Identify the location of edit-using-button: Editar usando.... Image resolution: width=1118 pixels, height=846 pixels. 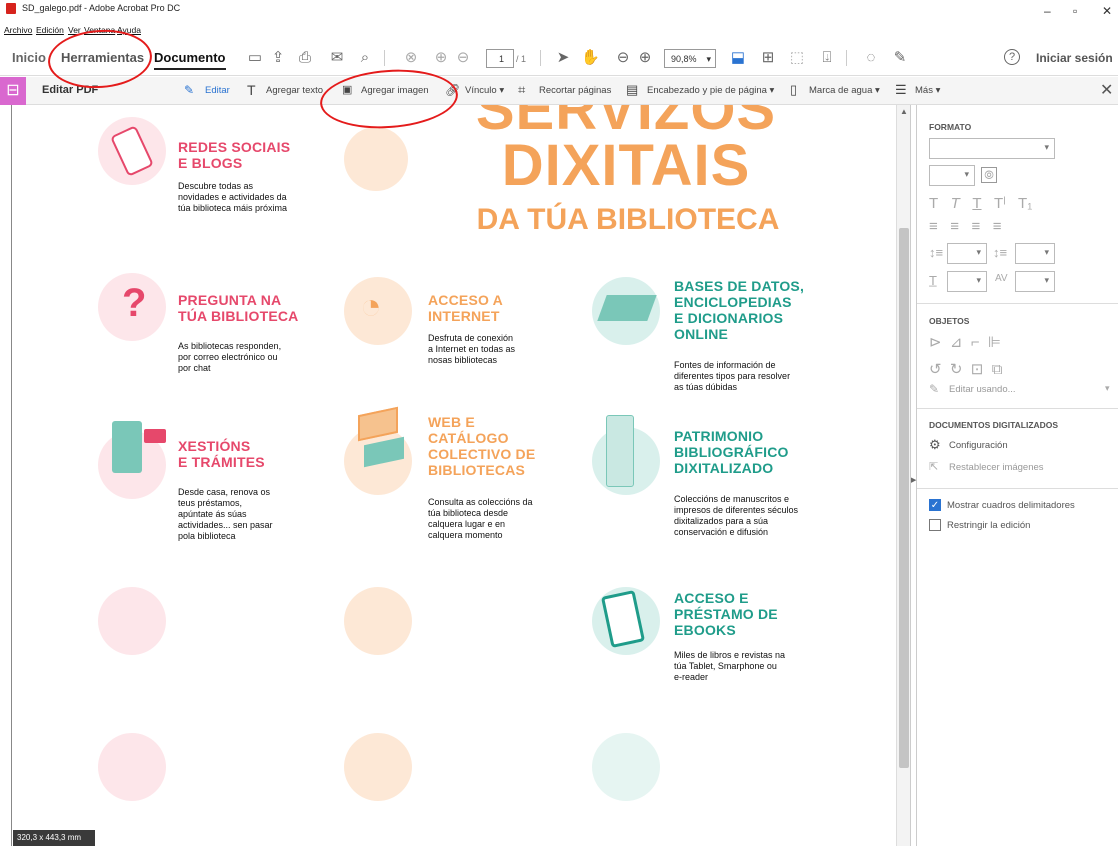
(982, 389).